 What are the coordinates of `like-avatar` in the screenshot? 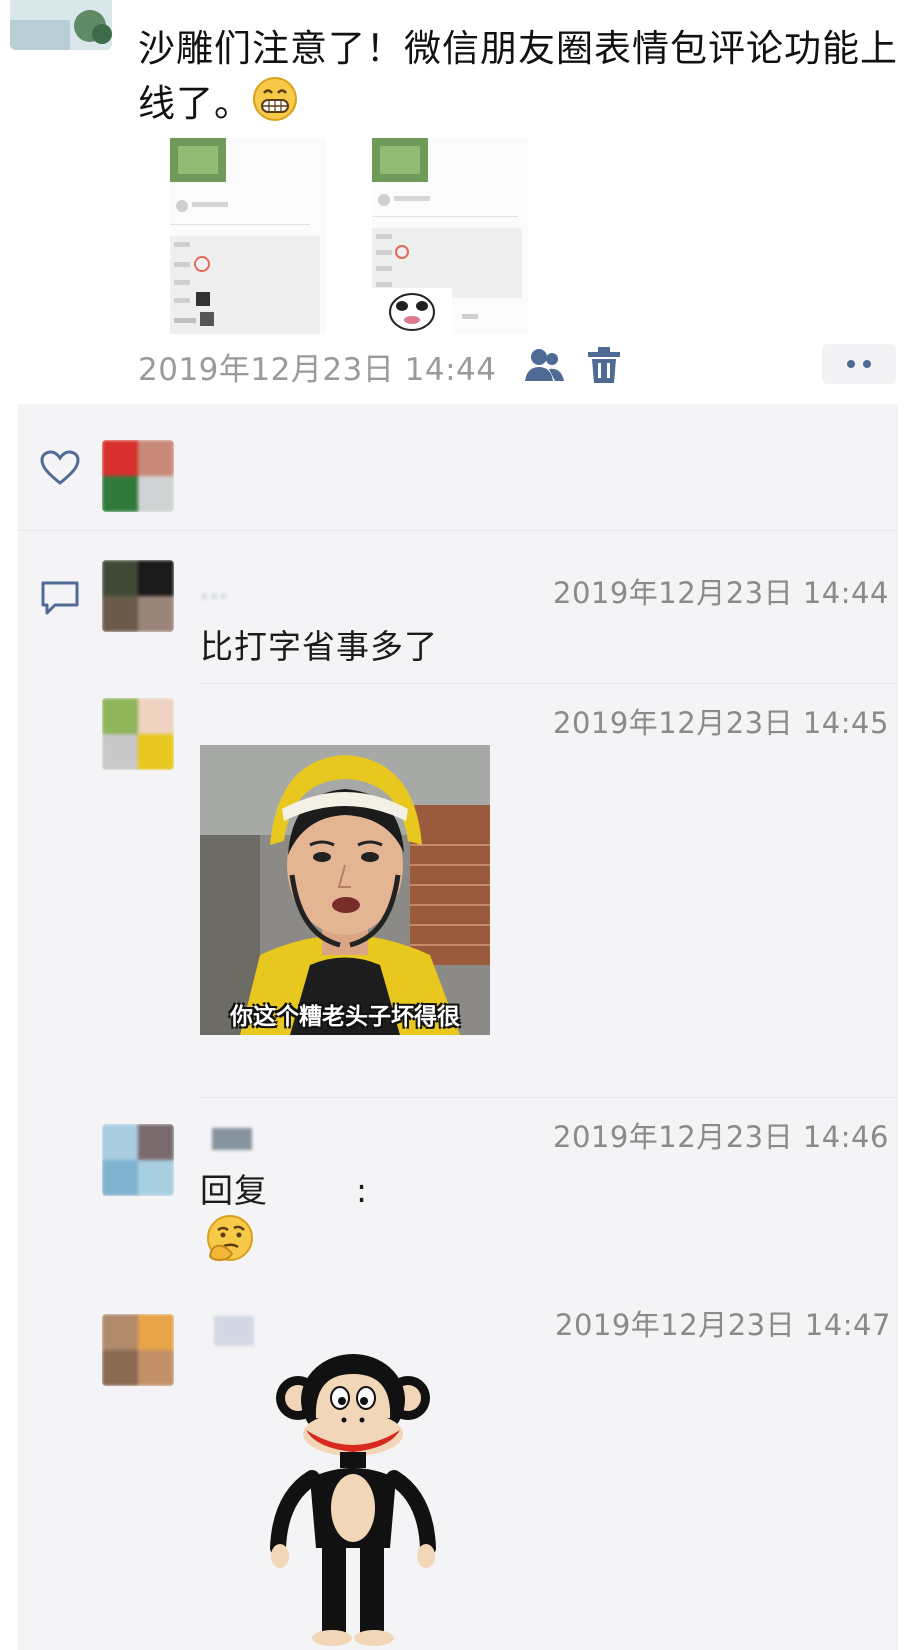 It's located at (138, 476).